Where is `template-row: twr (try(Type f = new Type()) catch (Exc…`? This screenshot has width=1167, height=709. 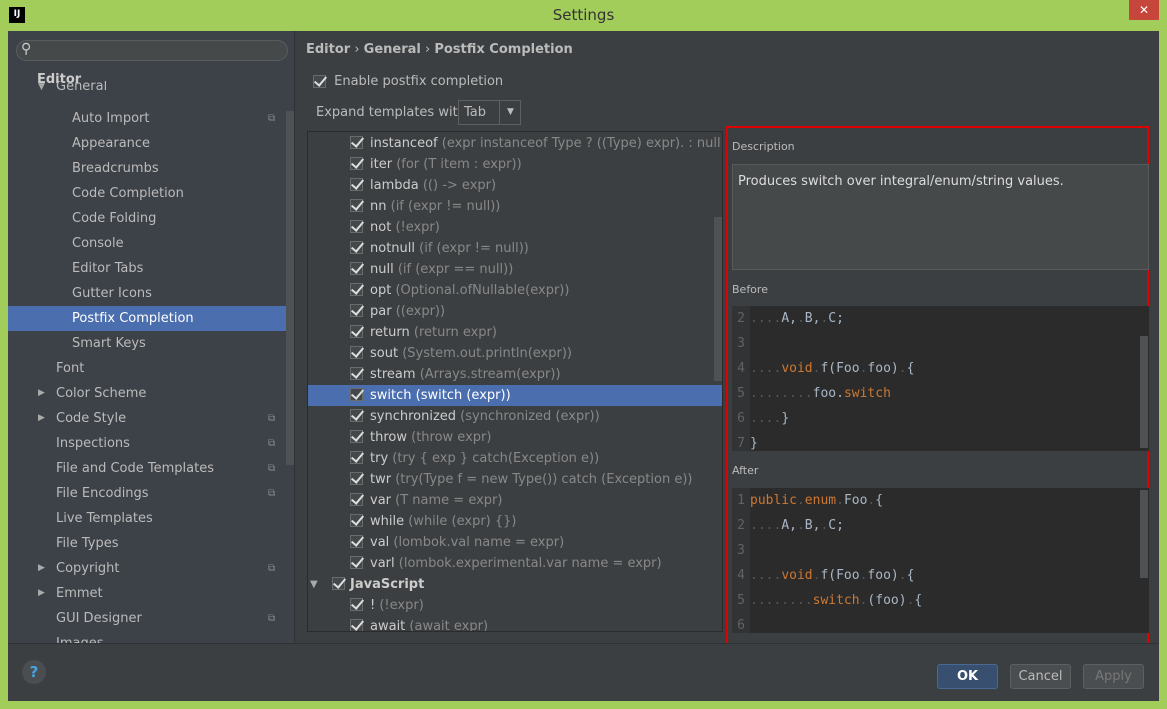
template-row: twr (try(Type f = new Type()) catch (Exc… is located at coordinates (515, 479).